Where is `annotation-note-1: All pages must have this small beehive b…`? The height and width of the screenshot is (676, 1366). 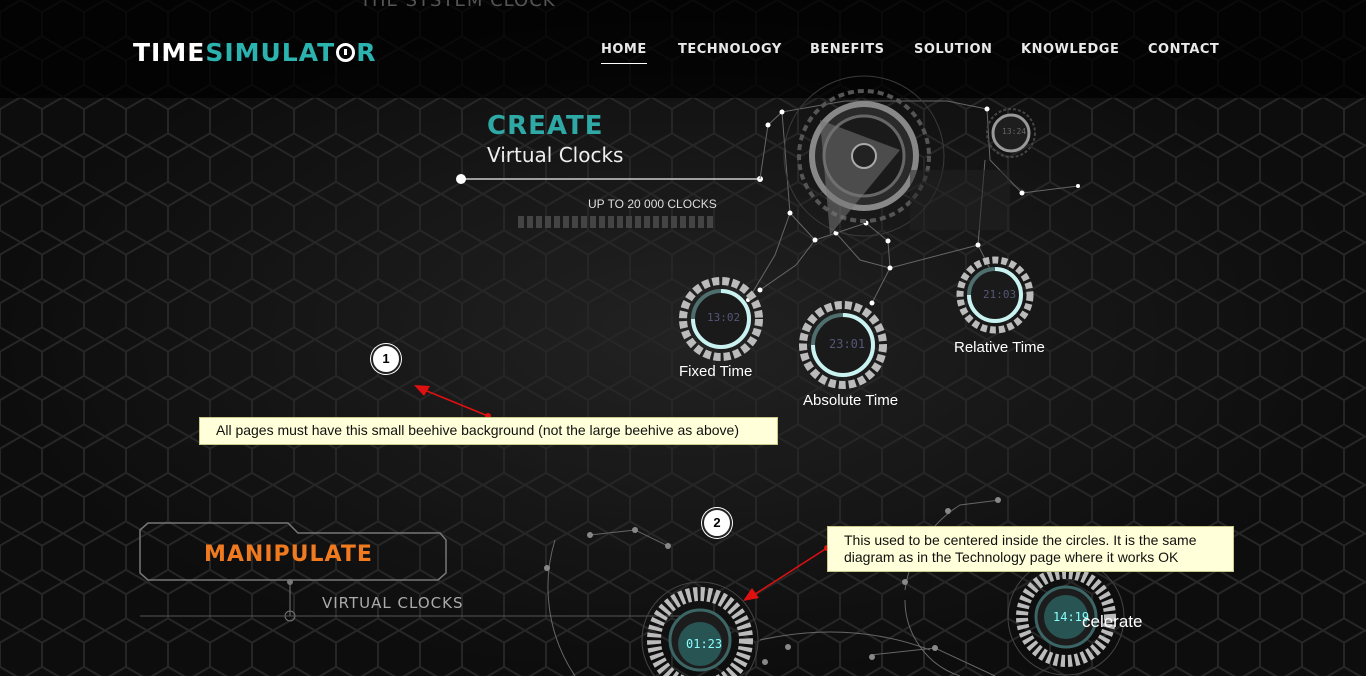
annotation-note-1: All pages must have this small beehive b… is located at coordinates (488, 431).